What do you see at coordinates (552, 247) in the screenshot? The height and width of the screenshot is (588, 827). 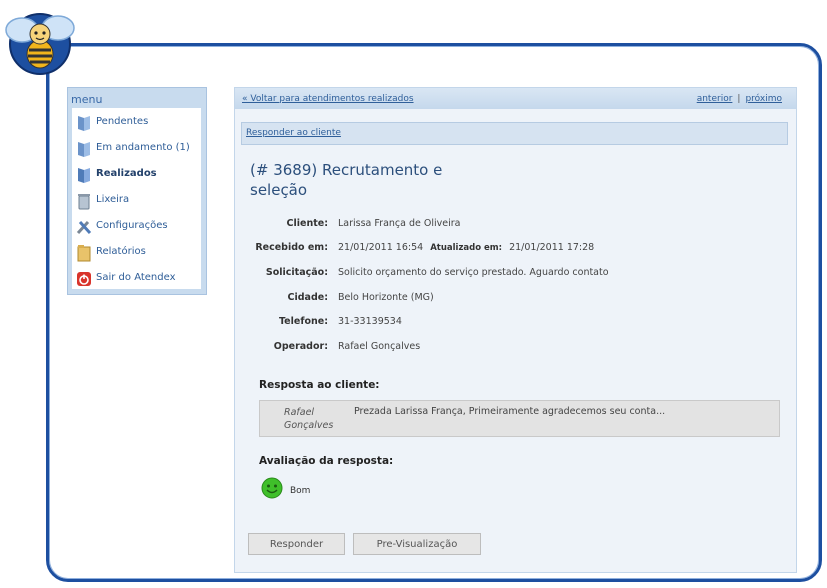 I see `updated-value: 21/01/2011 17:28` at bounding box center [552, 247].